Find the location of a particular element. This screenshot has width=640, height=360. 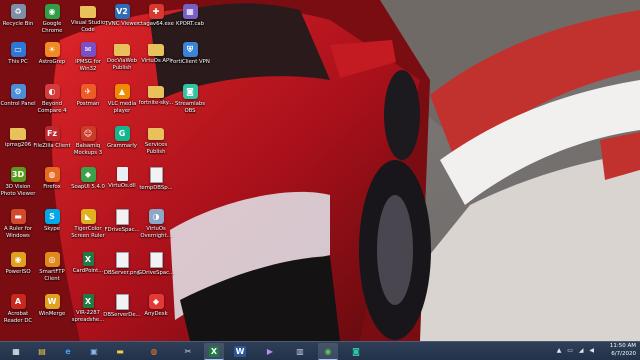

excel-file-icon: X is located at coordinates (88, 259).